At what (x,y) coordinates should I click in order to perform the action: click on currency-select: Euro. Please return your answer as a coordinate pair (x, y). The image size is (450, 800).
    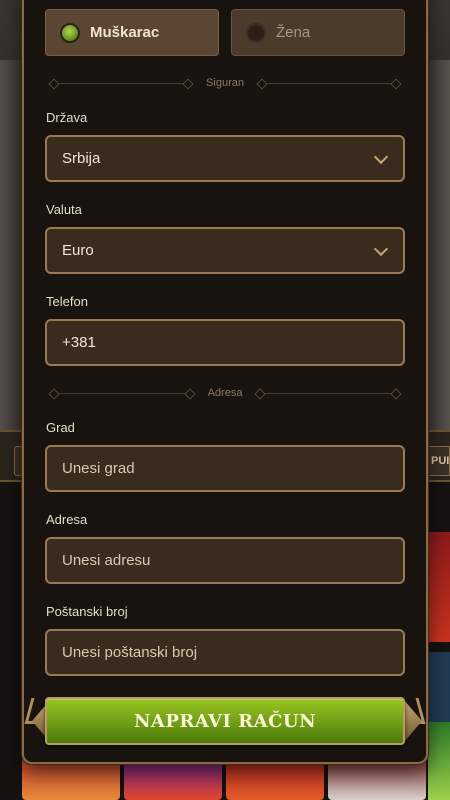
    Looking at the image, I should click on (225, 250).